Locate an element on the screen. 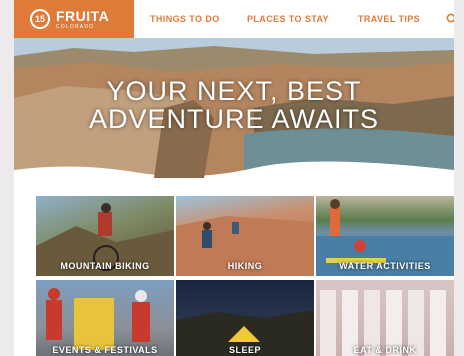  logo: 15 FRUITA COLORADO is located at coordinates (74, 19).